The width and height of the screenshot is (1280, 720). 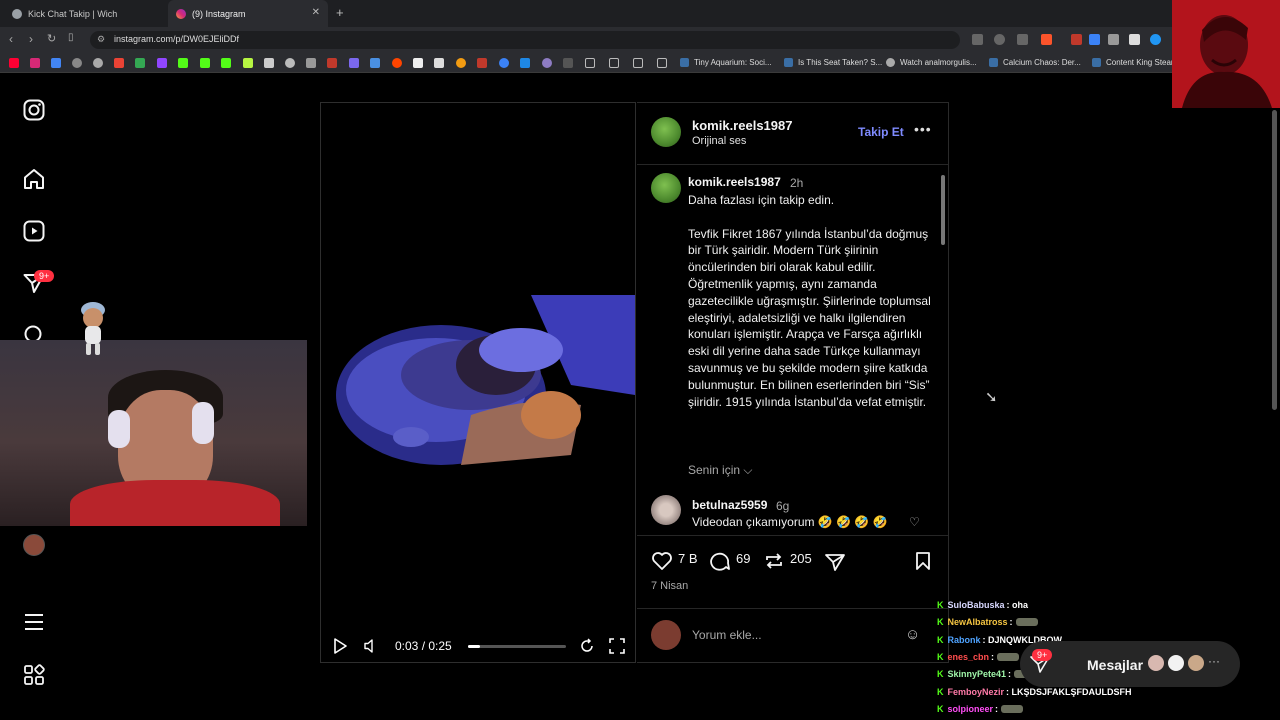 What do you see at coordinates (729, 505) in the screenshot?
I see `comment-username: betulnaz5959` at bounding box center [729, 505].